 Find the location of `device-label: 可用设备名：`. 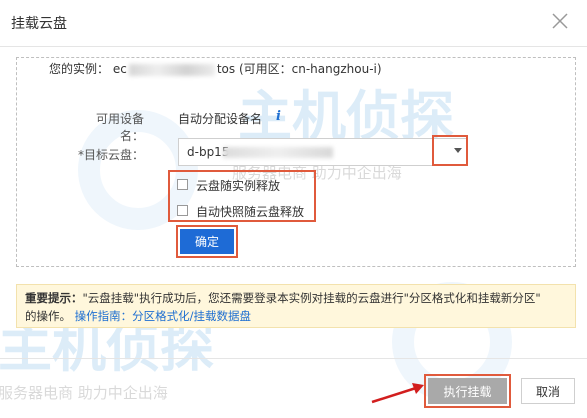

device-label: 可用设备名： is located at coordinates (119, 127).